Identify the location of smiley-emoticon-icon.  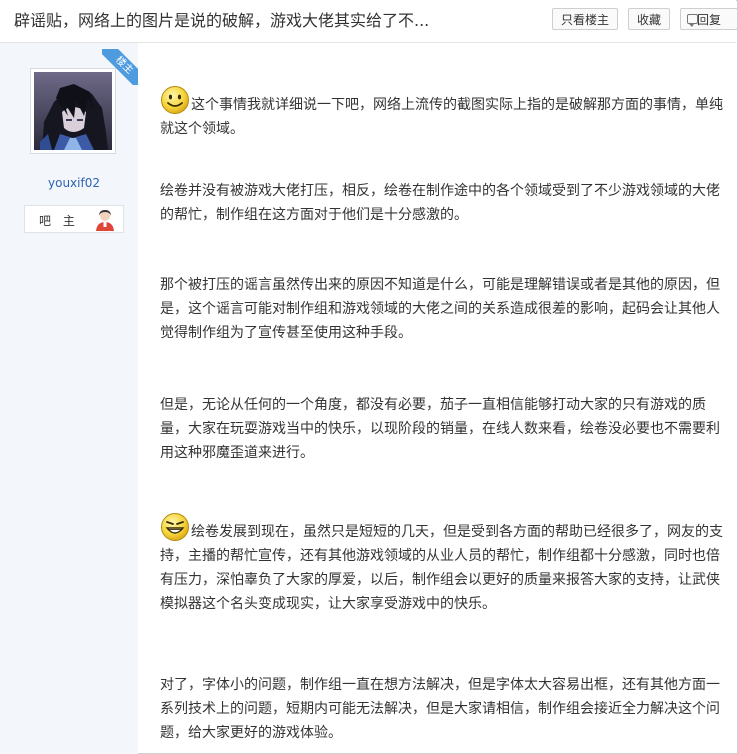
(175, 100).